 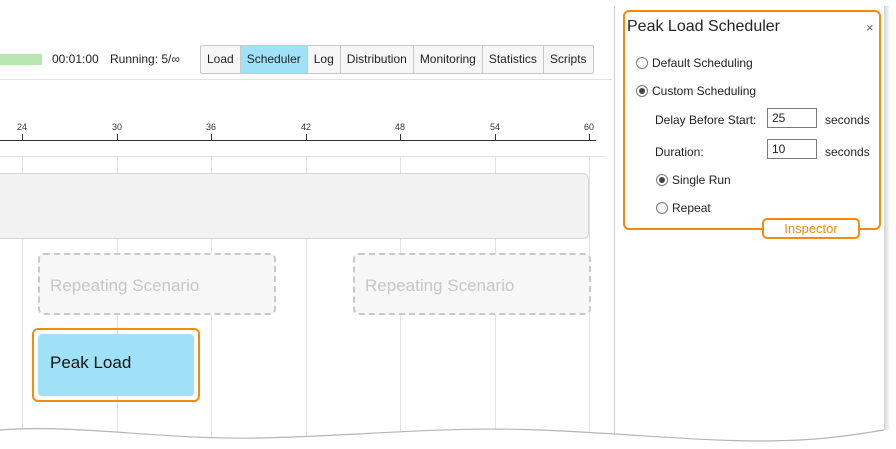 What do you see at coordinates (448, 438) in the screenshot?
I see `torn-bottom-edge` at bounding box center [448, 438].